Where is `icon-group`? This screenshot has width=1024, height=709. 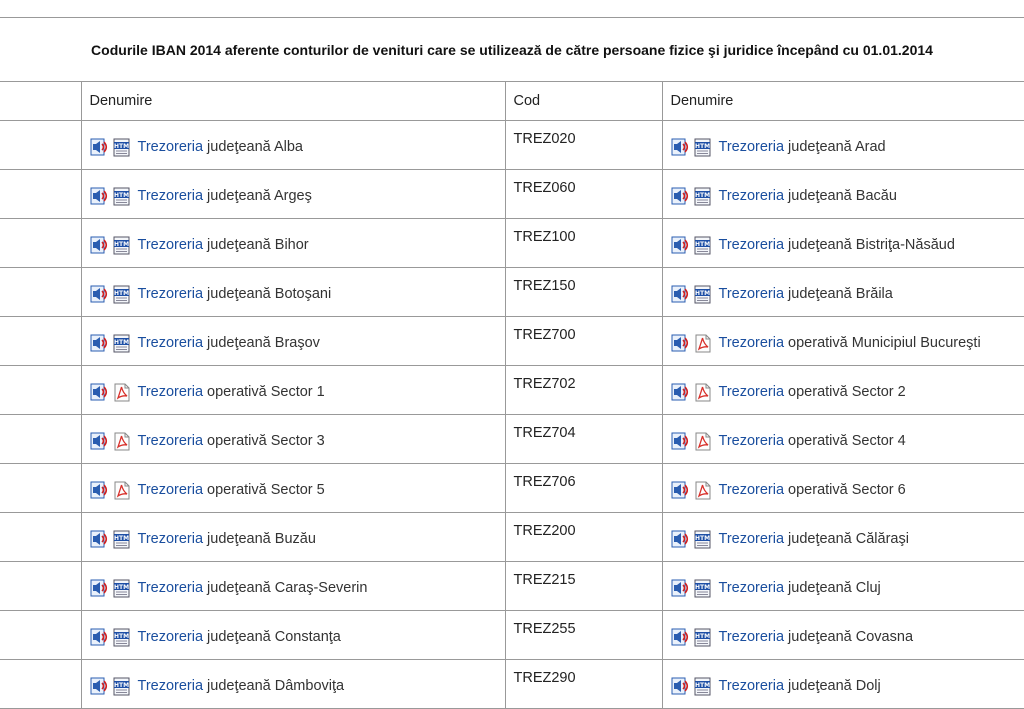
icon-group is located at coordinates (693, 490).